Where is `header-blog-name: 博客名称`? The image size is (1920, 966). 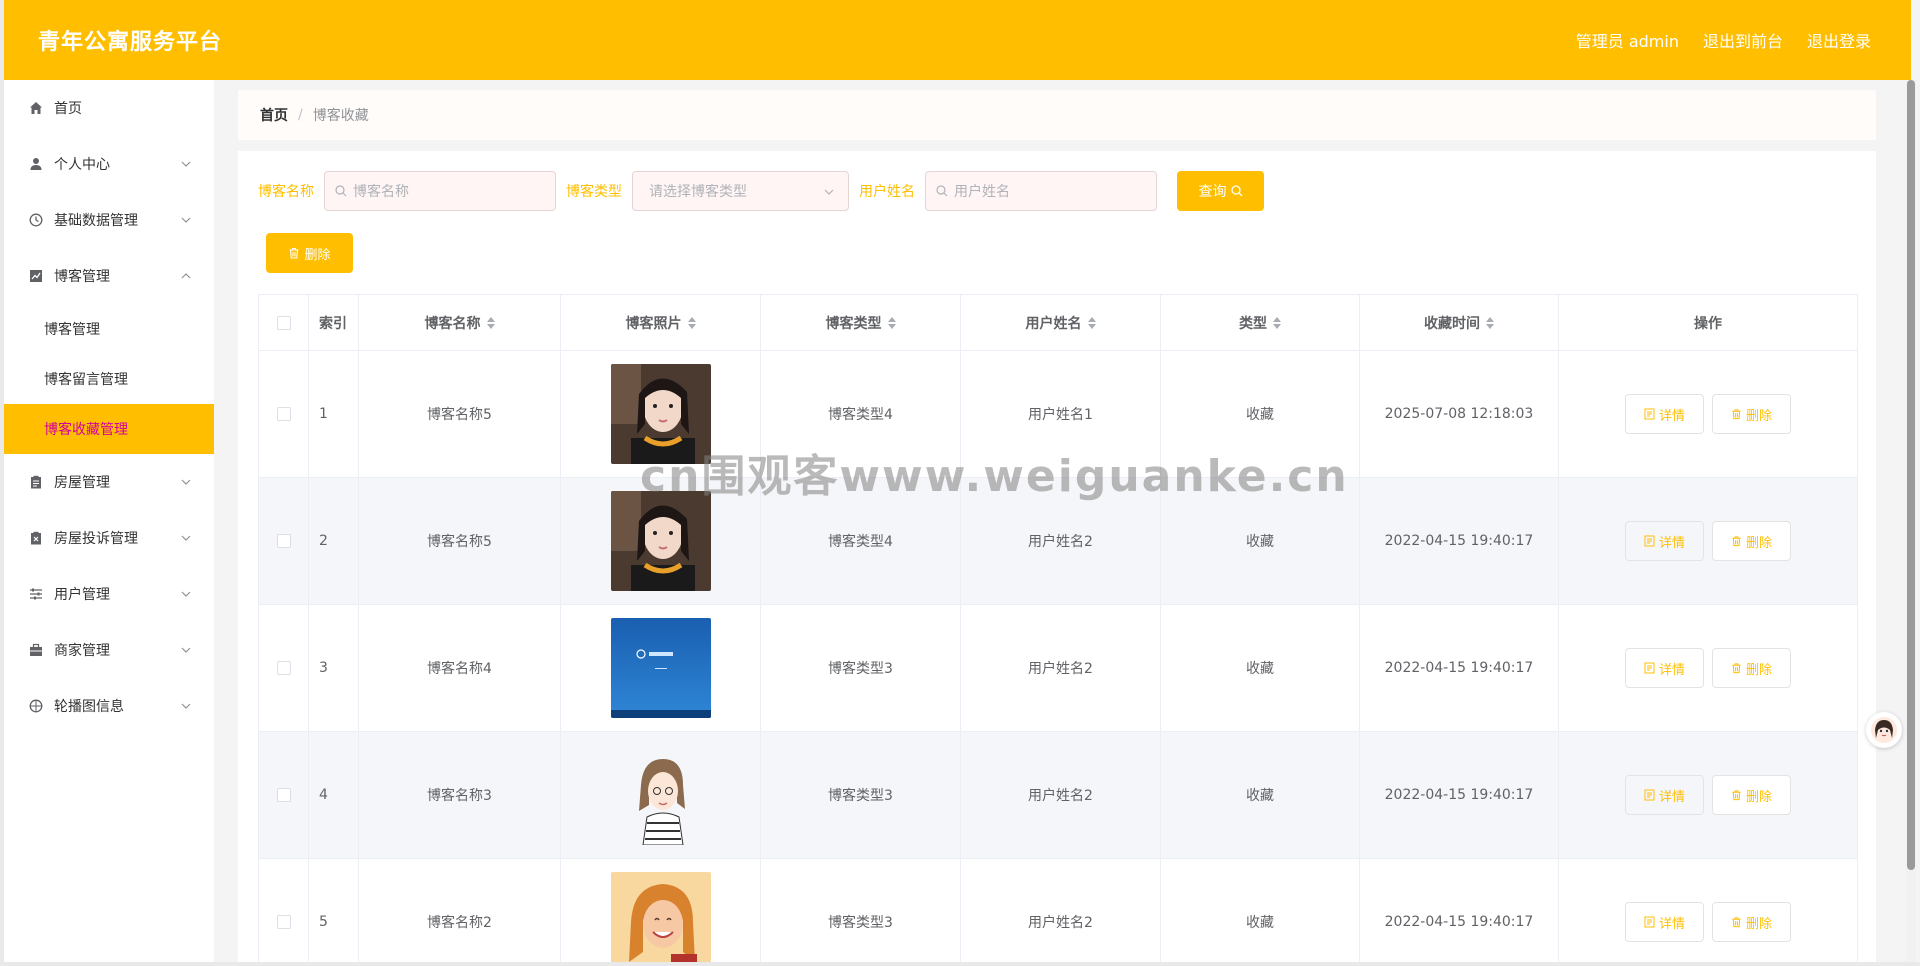 header-blog-name: 博客名称 is located at coordinates (460, 322).